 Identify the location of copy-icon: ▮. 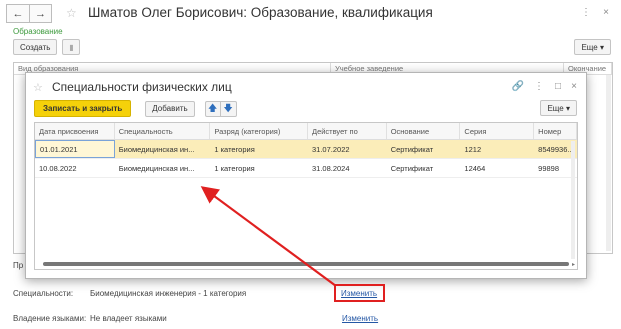
(71, 47).